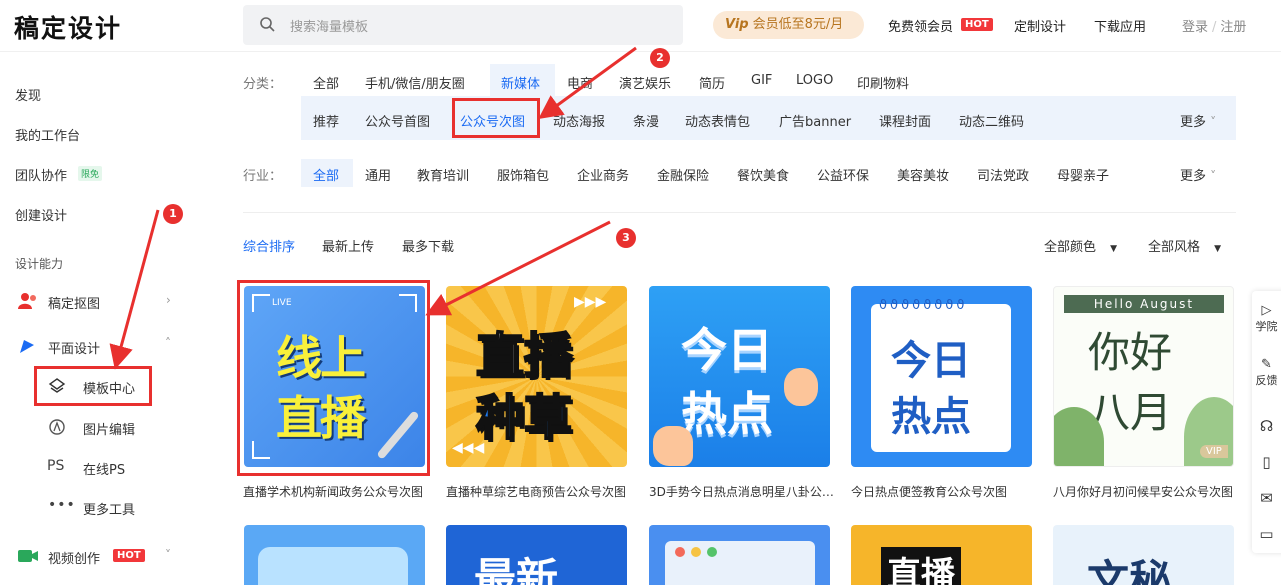 The image size is (1281, 585). I want to click on headset-icon: ☊, so click(1266, 426).